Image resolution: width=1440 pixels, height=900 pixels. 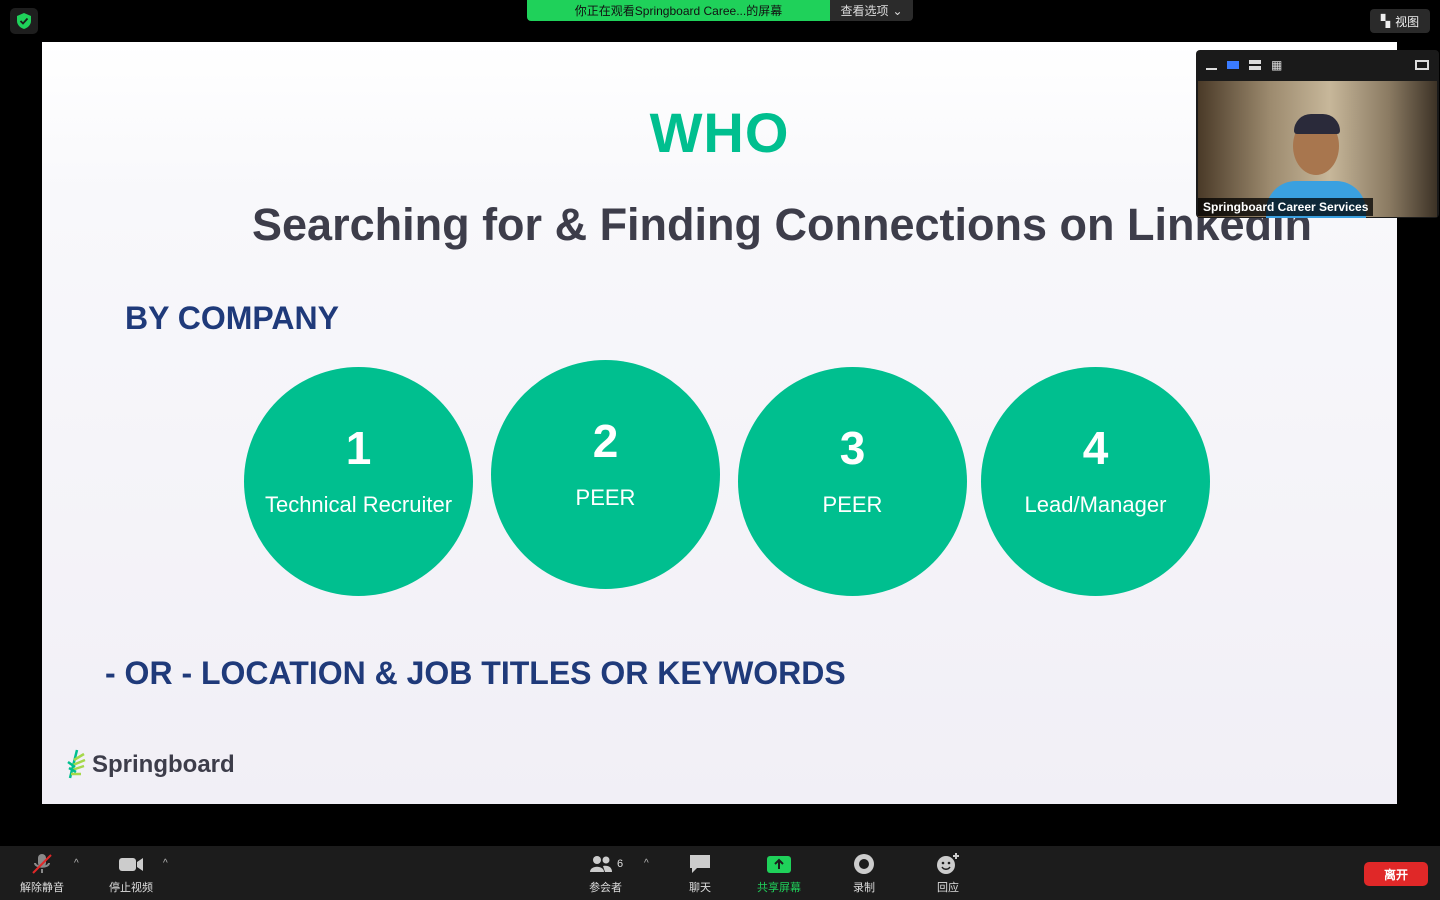 I want to click on reactions-button: 回应, so click(x=948, y=873).